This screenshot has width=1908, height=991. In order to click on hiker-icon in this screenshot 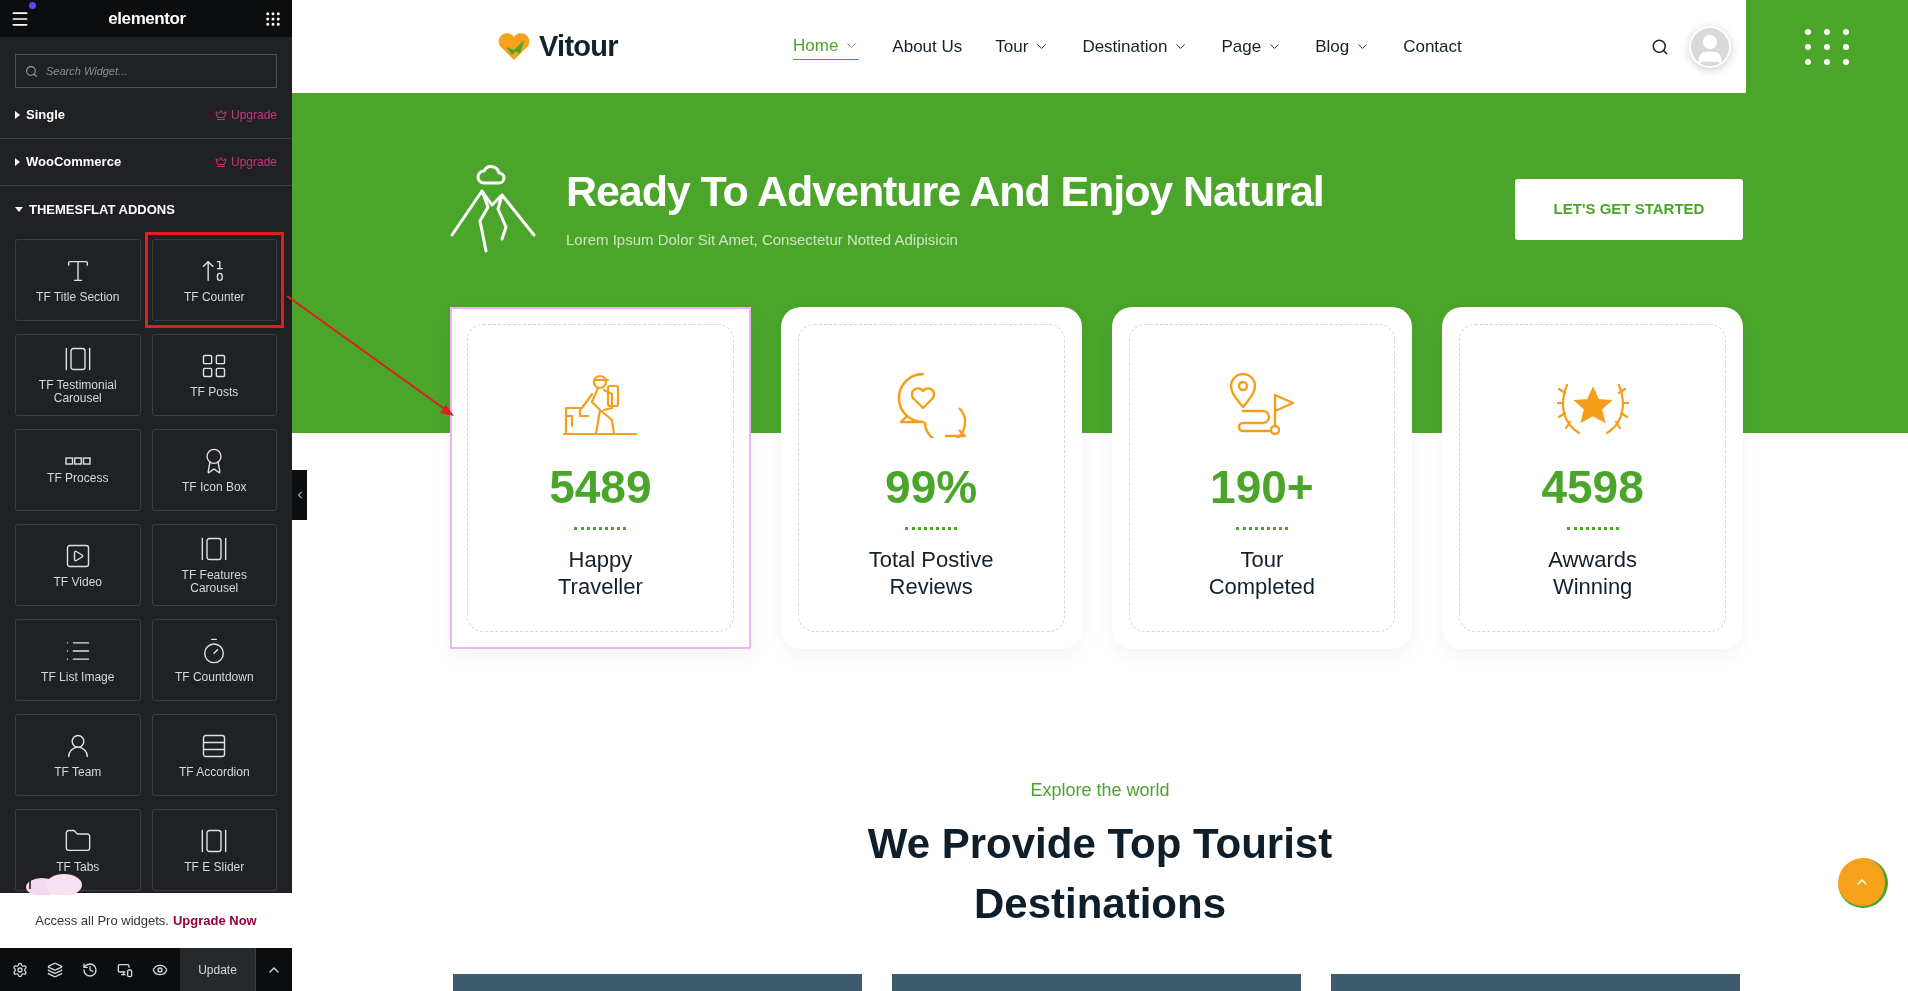, I will do `click(600, 404)`.